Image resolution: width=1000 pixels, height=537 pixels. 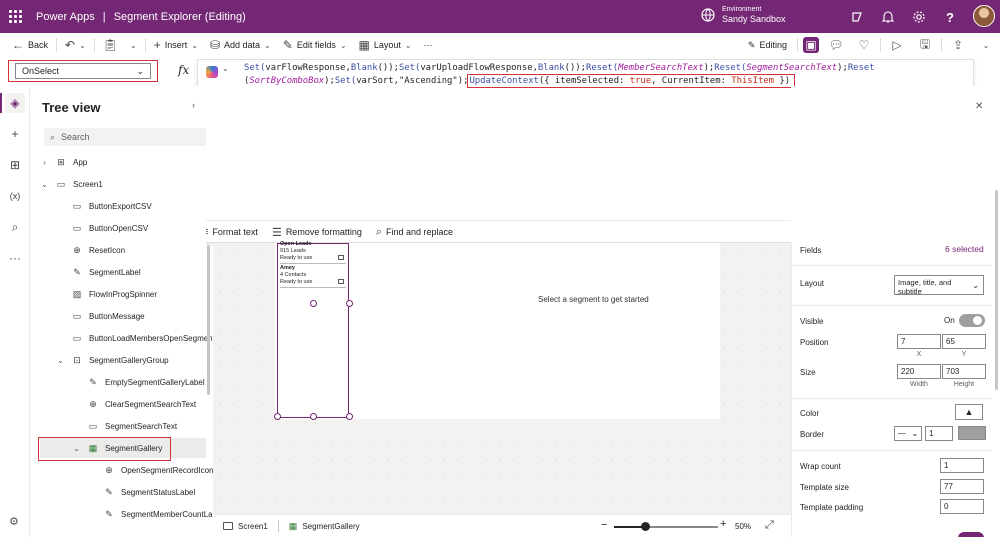 What do you see at coordinates (919, 17) in the screenshot?
I see `settings-icon` at bounding box center [919, 17].